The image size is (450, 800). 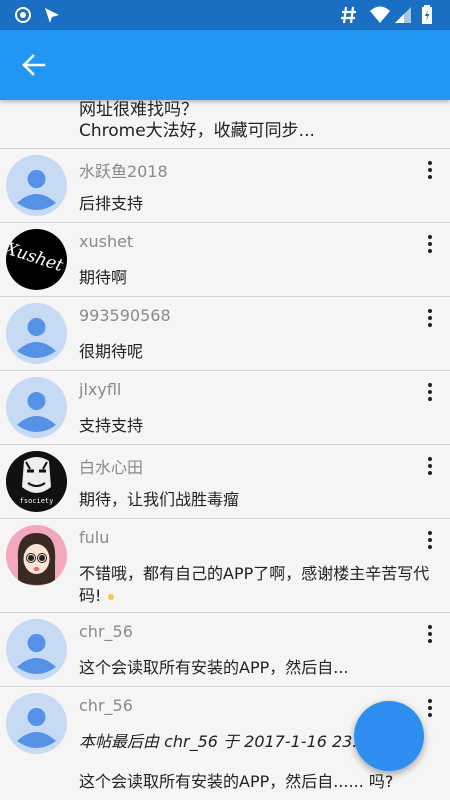 What do you see at coordinates (94, 537) in the screenshot?
I see `comment-author: fulu` at bounding box center [94, 537].